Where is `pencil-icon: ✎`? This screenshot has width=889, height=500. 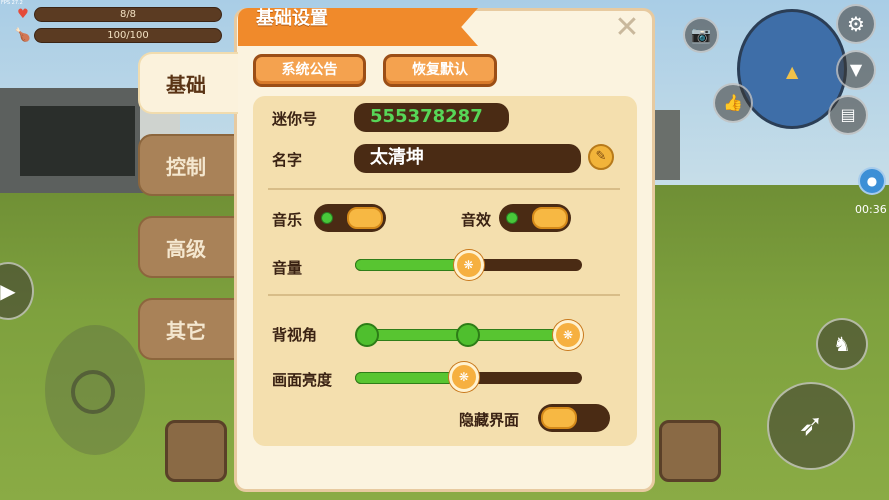 pencil-icon: ✎ is located at coordinates (601, 157).